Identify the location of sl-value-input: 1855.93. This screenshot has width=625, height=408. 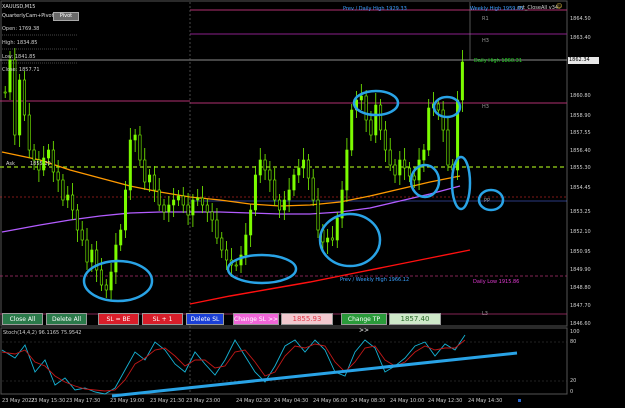
(307, 319).